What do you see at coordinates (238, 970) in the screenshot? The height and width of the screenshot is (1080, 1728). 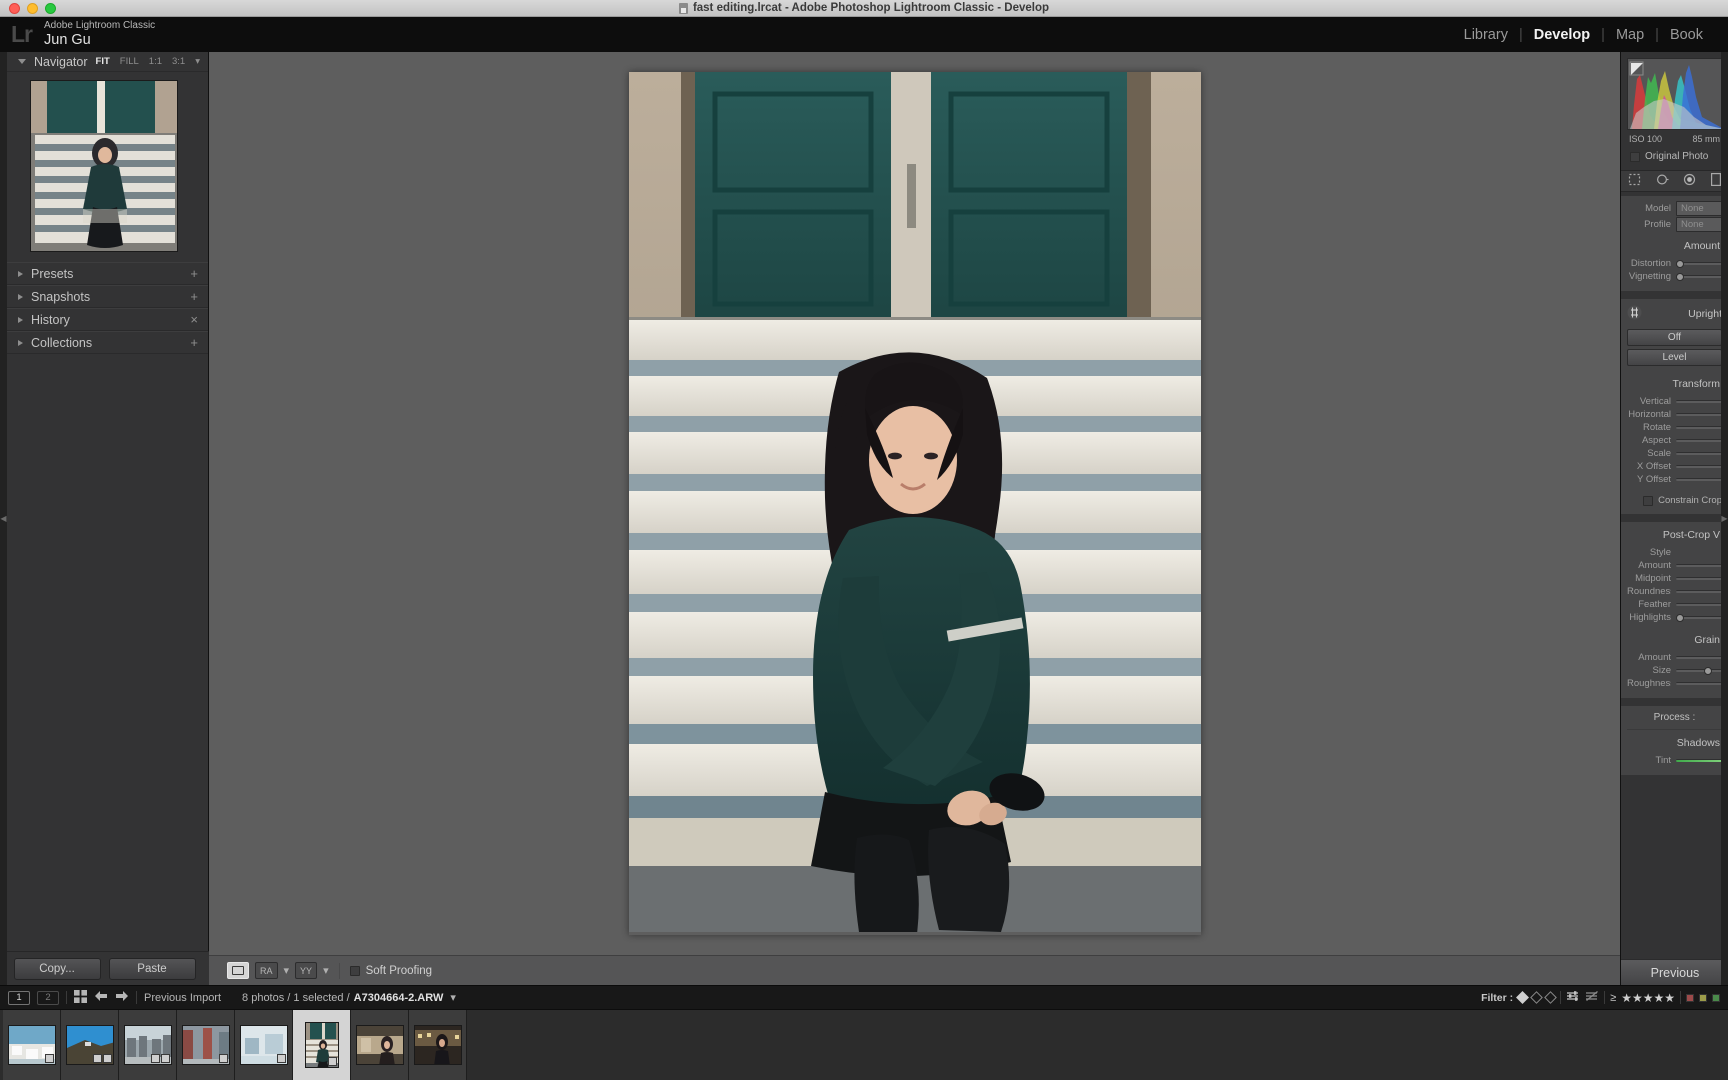 I see `loupe-view-icon` at bounding box center [238, 970].